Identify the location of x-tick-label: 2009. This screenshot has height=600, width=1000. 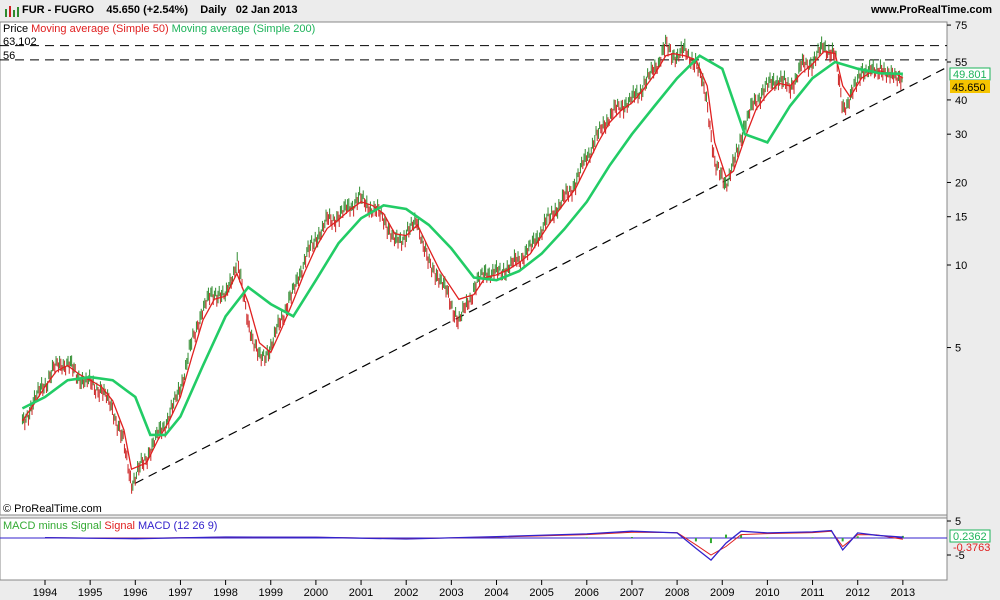
(722, 593).